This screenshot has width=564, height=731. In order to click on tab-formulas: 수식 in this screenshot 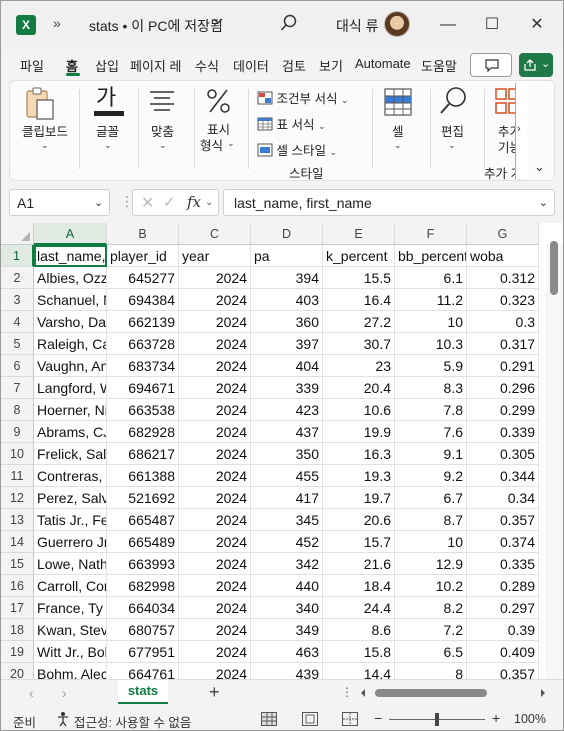, I will do `click(207, 65)`.